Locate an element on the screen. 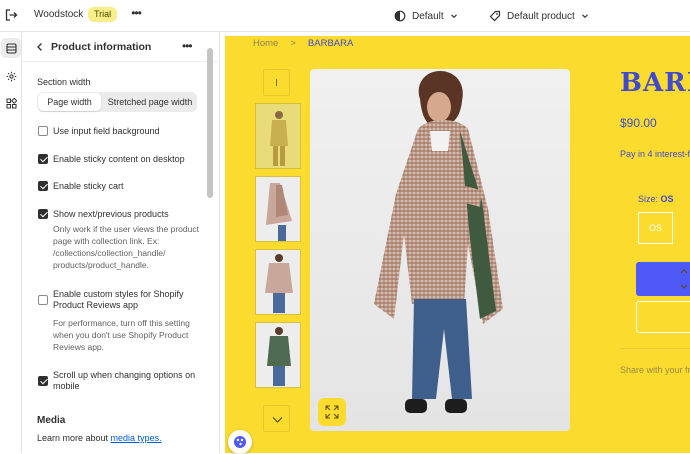  share-text: Share with your friends is located at coordinates (655, 370).